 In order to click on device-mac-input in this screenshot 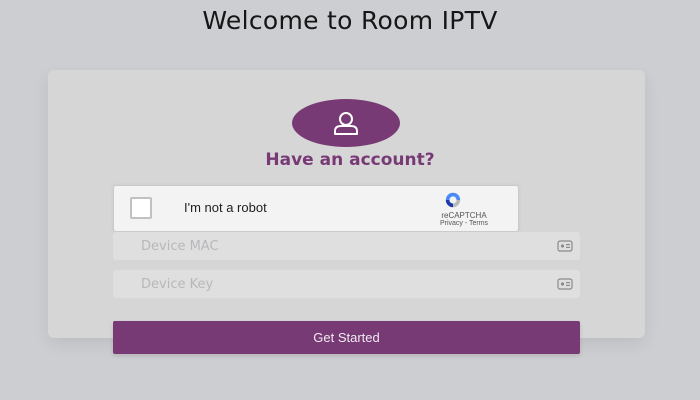, I will do `click(346, 246)`.